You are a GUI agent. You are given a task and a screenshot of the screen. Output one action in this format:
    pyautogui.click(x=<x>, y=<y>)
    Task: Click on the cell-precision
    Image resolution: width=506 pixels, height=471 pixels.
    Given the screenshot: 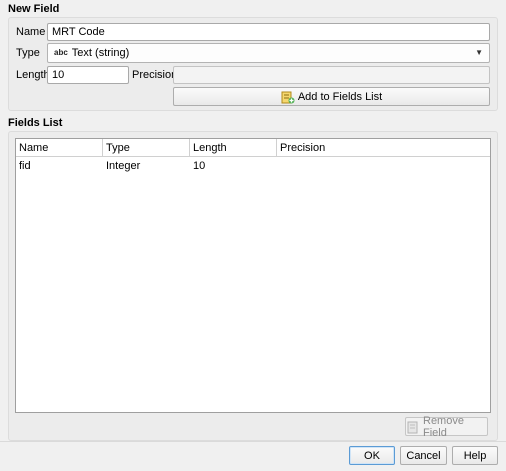 What is the action you would take?
    pyautogui.click(x=378, y=166)
    